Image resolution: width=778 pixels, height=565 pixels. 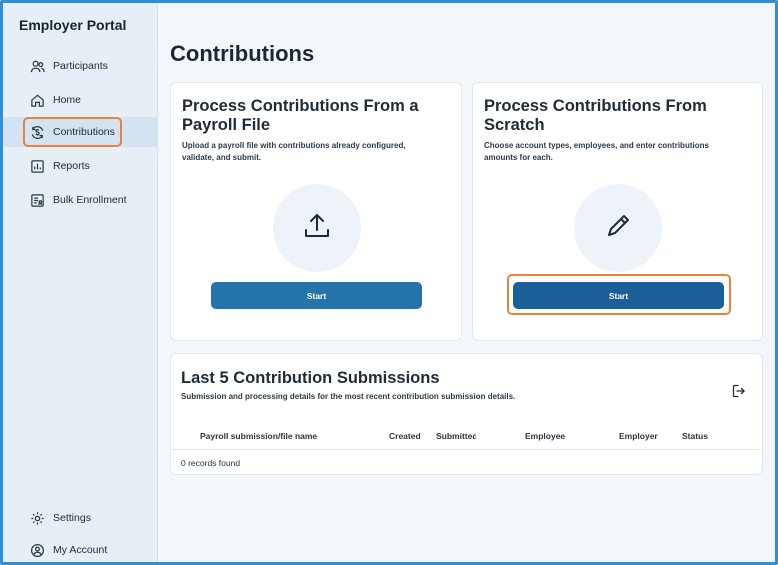 What do you see at coordinates (73, 25) in the screenshot?
I see `brand-title: Employer Portal` at bounding box center [73, 25].